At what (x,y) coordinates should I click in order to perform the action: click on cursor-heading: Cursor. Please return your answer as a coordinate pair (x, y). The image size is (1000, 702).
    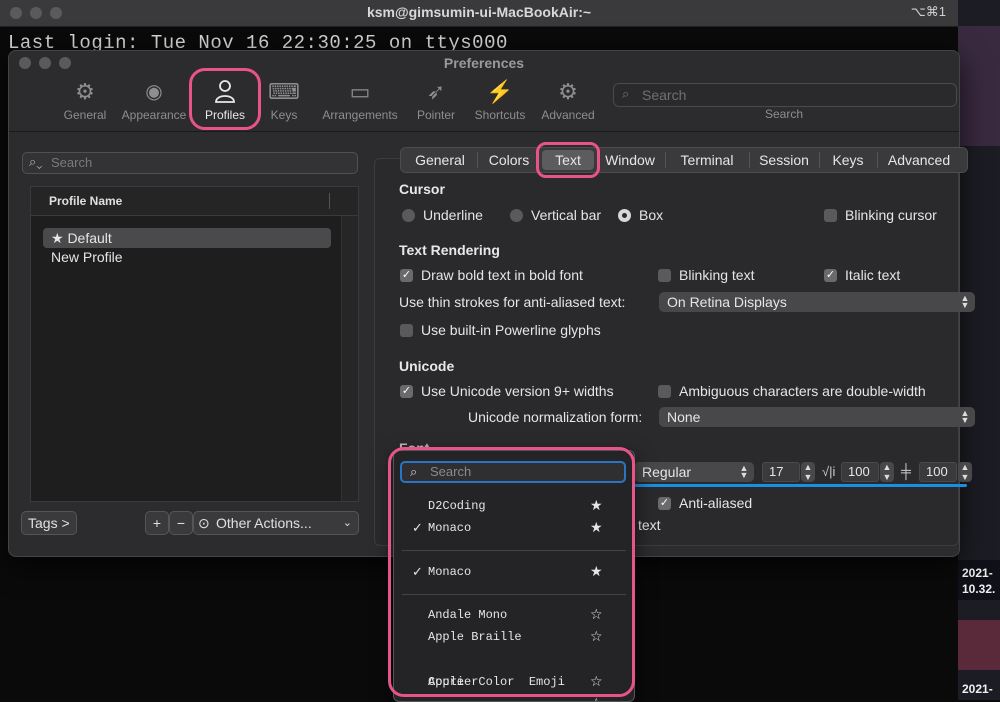
    Looking at the image, I should click on (422, 189).